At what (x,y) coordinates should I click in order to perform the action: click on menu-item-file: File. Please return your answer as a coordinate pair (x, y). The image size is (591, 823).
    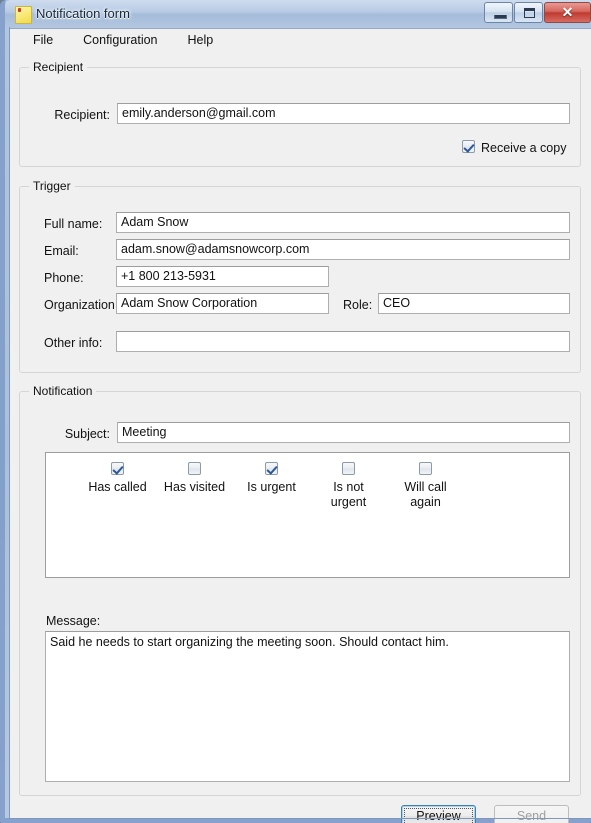
    Looking at the image, I should click on (43, 40).